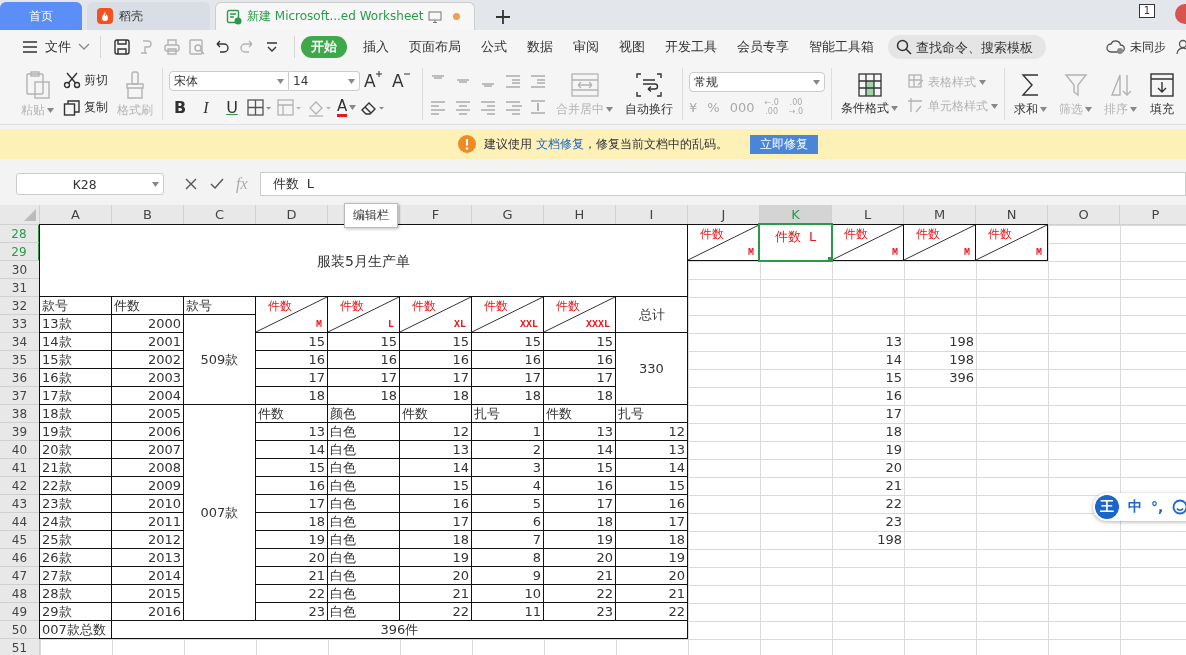 The image size is (1186, 655). I want to click on column-header: D, so click(292, 215).